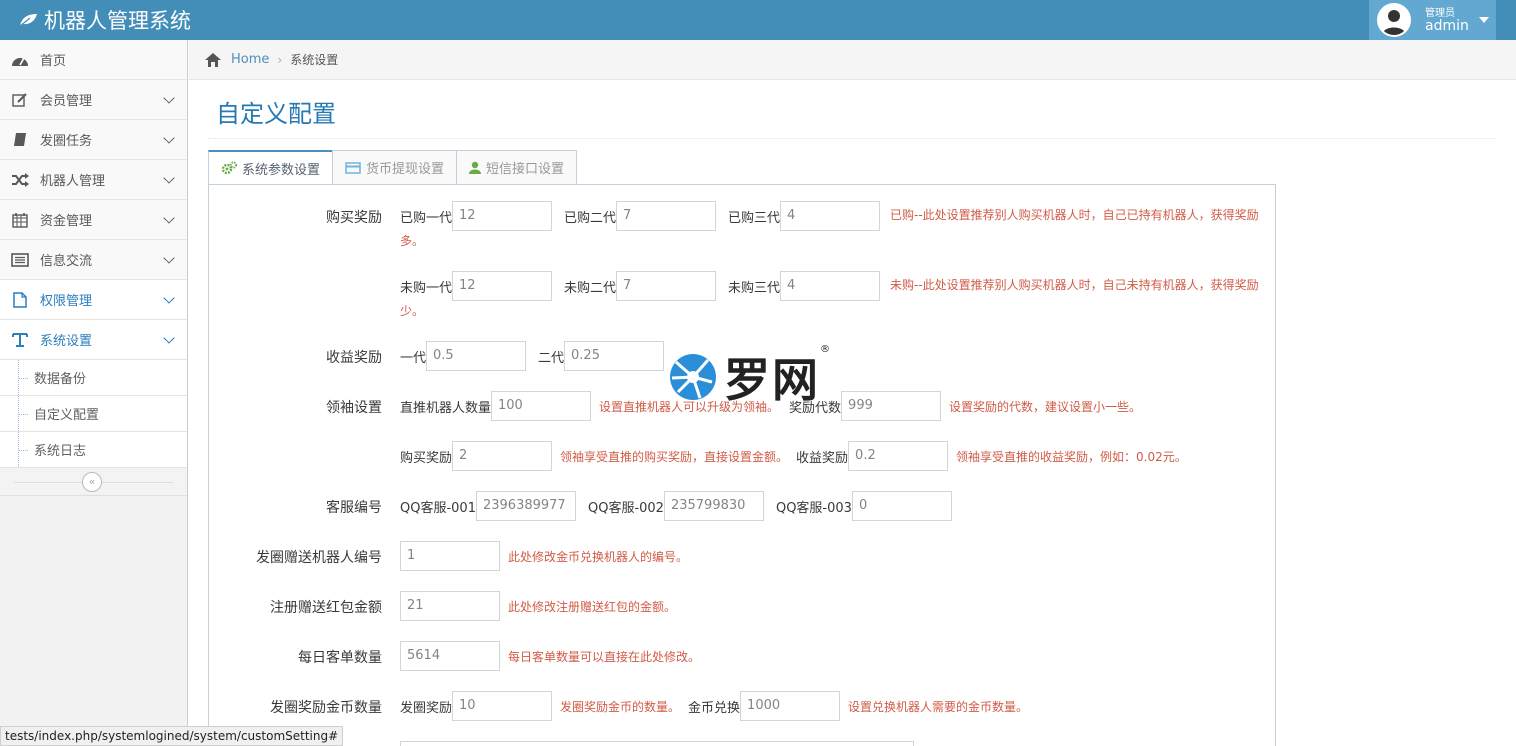 This screenshot has height=746, width=1516. I want to click on dashboard-icon, so click(20, 60).